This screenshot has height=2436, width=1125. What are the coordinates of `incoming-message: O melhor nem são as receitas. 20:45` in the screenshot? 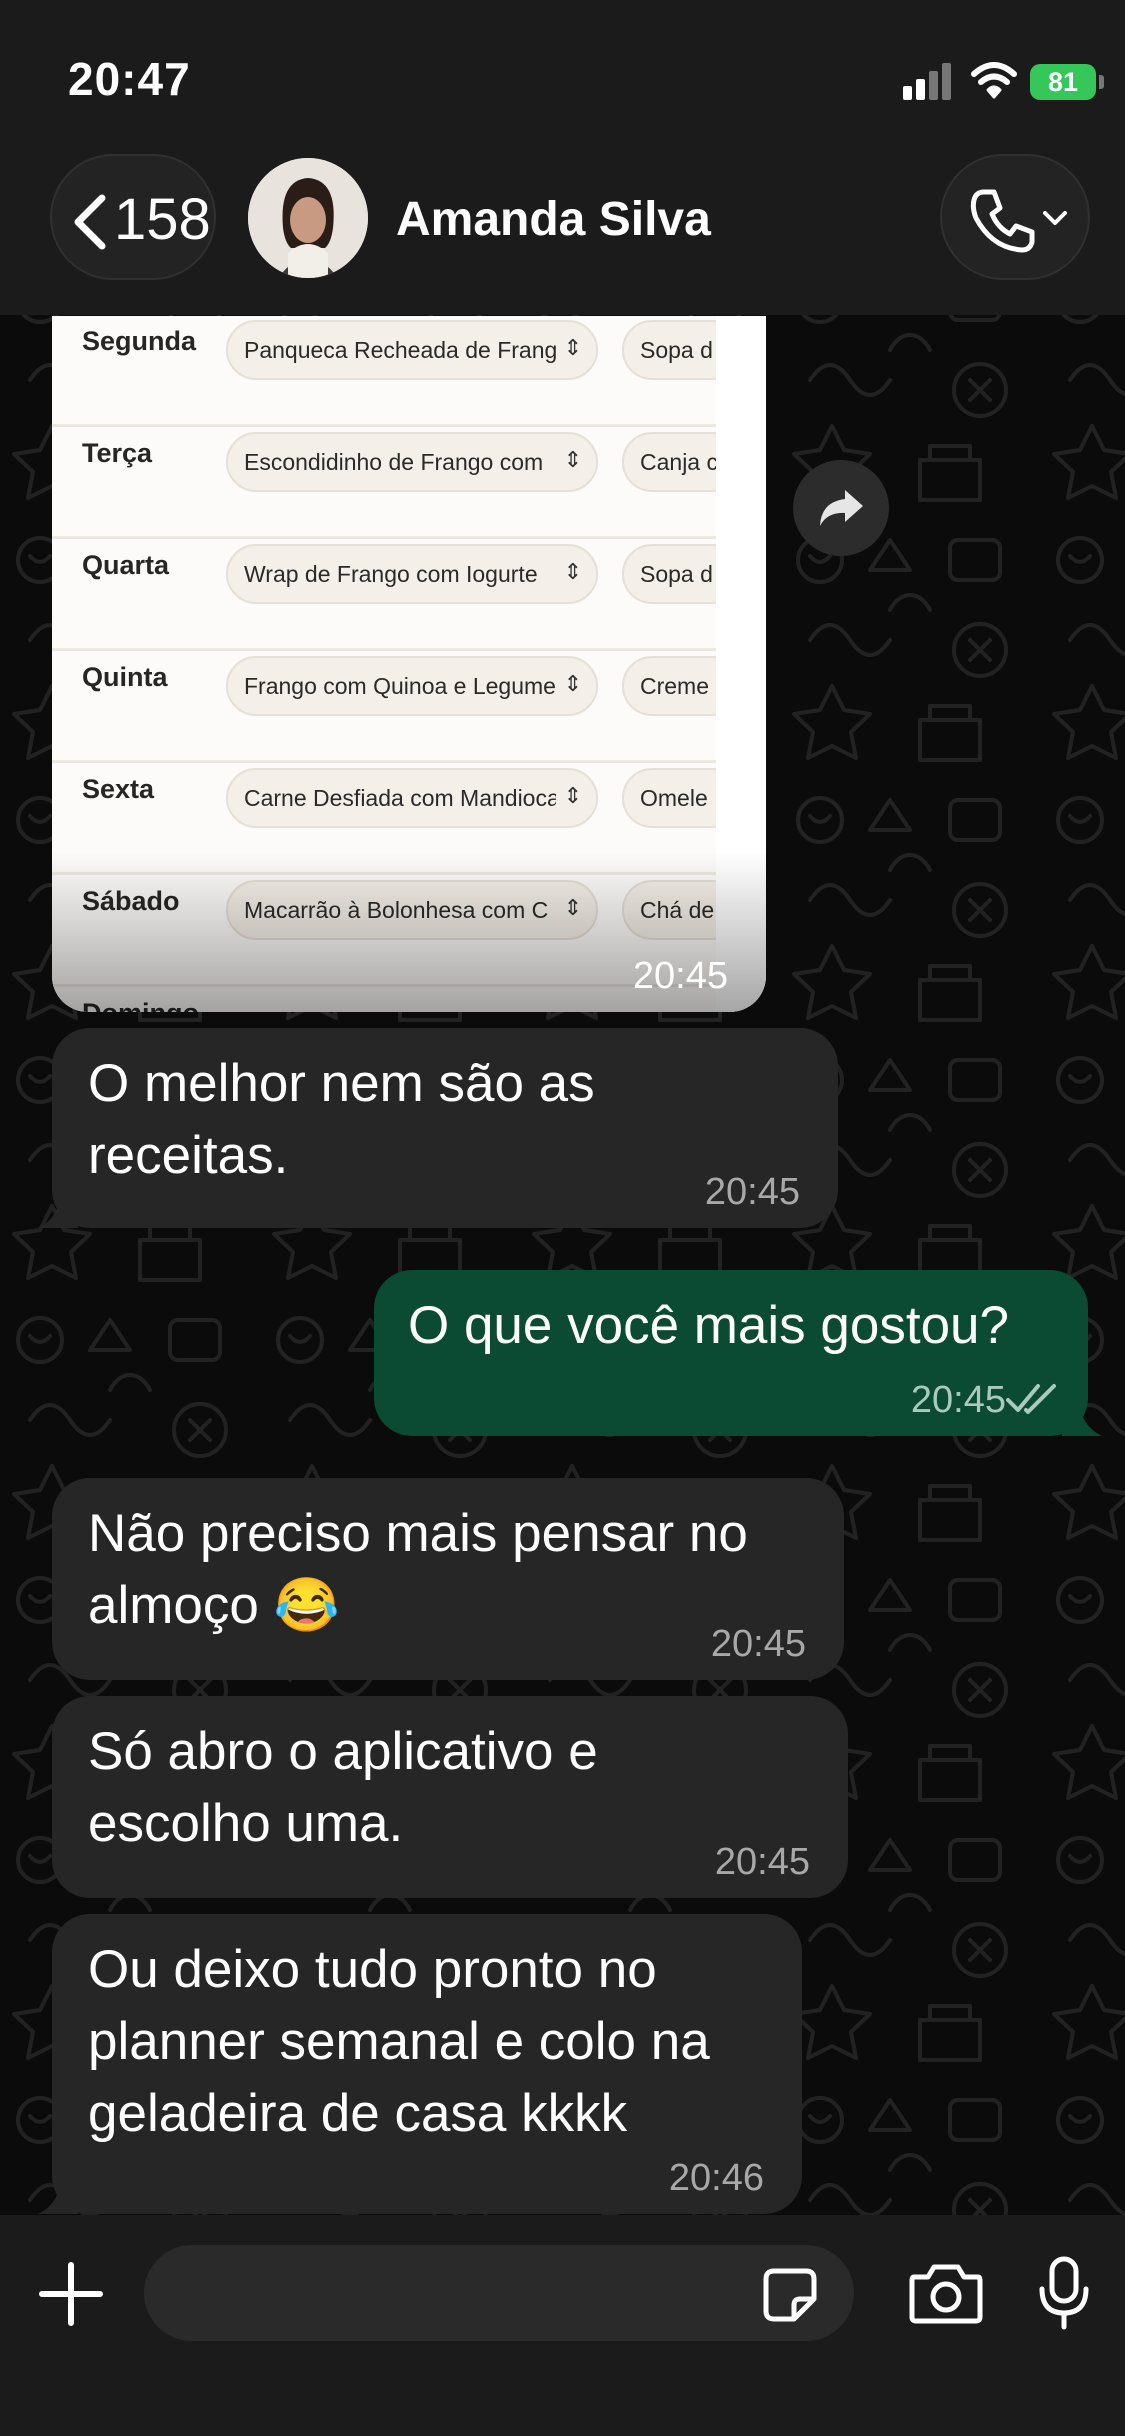 It's located at (438, 1128).